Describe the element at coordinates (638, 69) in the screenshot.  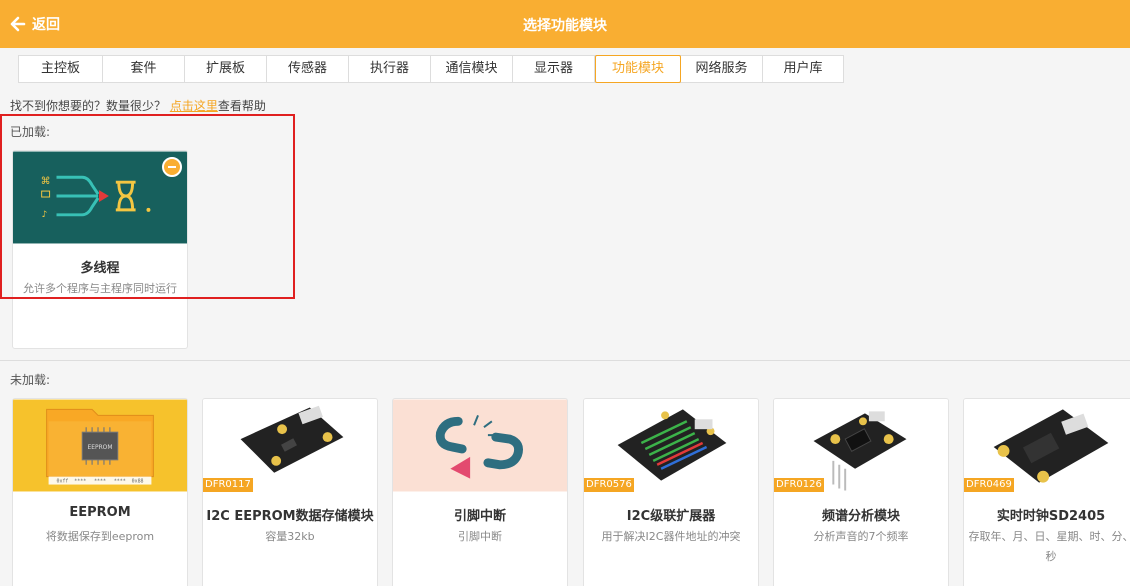
I see `tab-function-module: 功能模块` at that location.